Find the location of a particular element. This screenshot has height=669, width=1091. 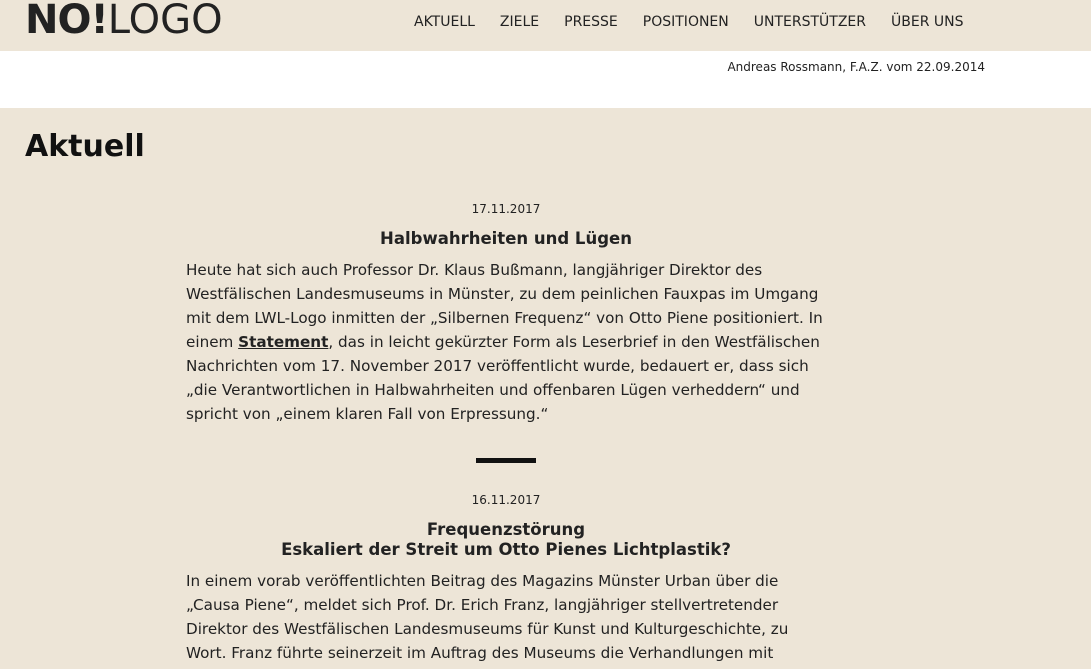

nav-item-positionen: POSITIONEN is located at coordinates (686, 22).